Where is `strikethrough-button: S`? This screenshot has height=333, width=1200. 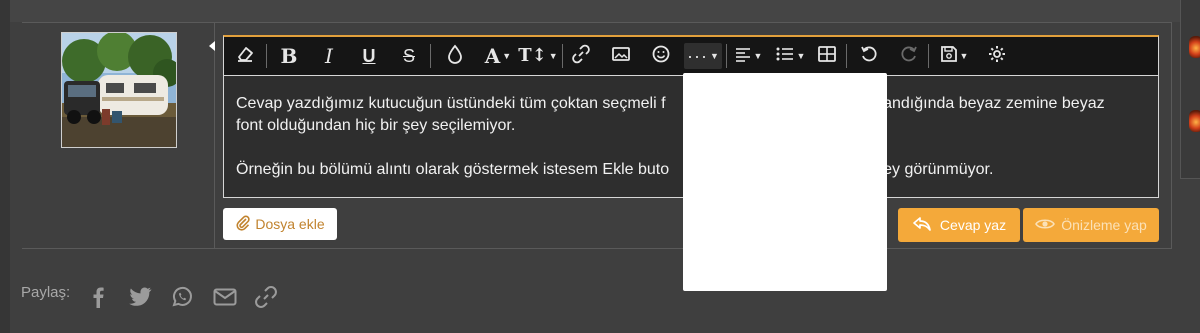 strikethrough-button: S is located at coordinates (409, 56).